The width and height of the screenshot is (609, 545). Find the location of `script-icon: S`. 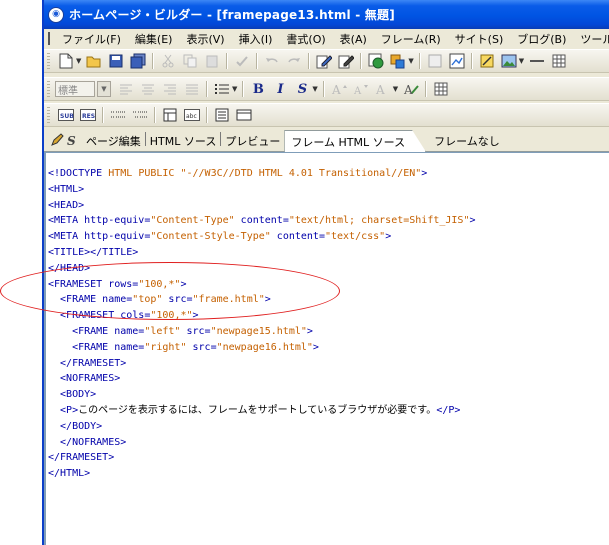

script-icon: S is located at coordinates (72, 140).